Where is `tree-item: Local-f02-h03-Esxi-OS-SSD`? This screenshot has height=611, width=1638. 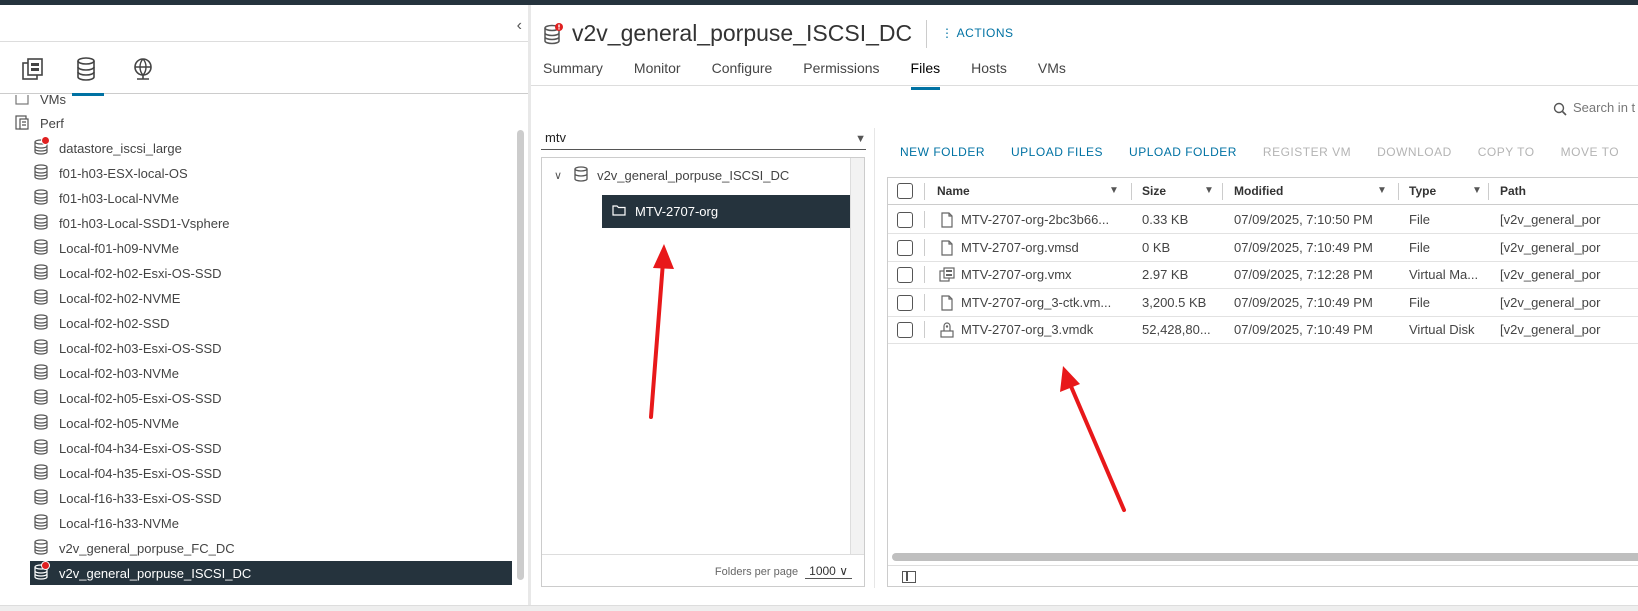 tree-item: Local-f02-h03-Esxi-OS-SSD is located at coordinates (256, 348).